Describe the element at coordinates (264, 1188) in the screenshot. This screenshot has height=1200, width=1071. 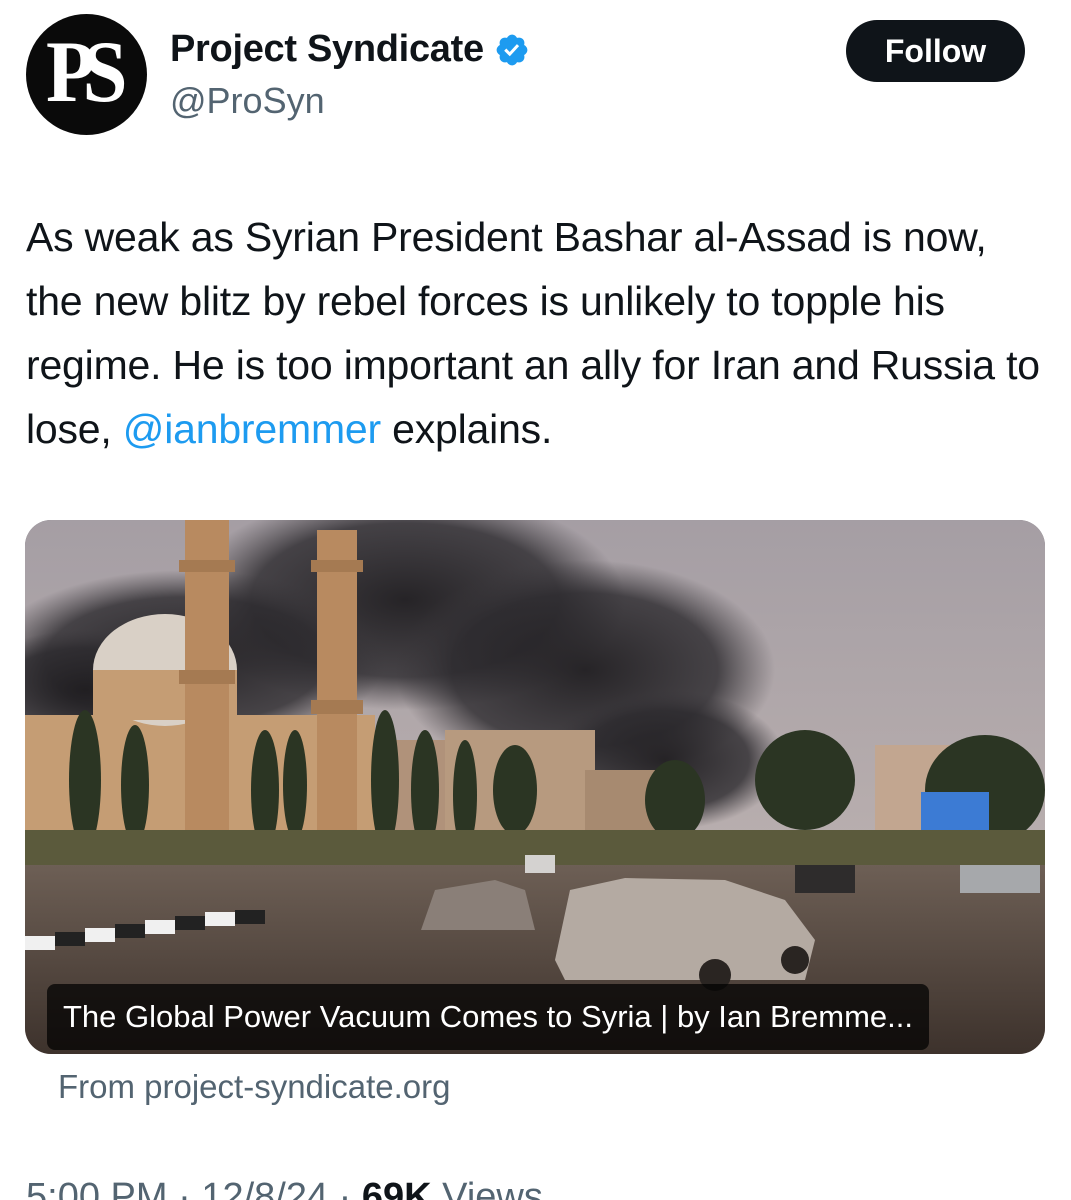
I see `tweet-date: 12/8/24` at that location.